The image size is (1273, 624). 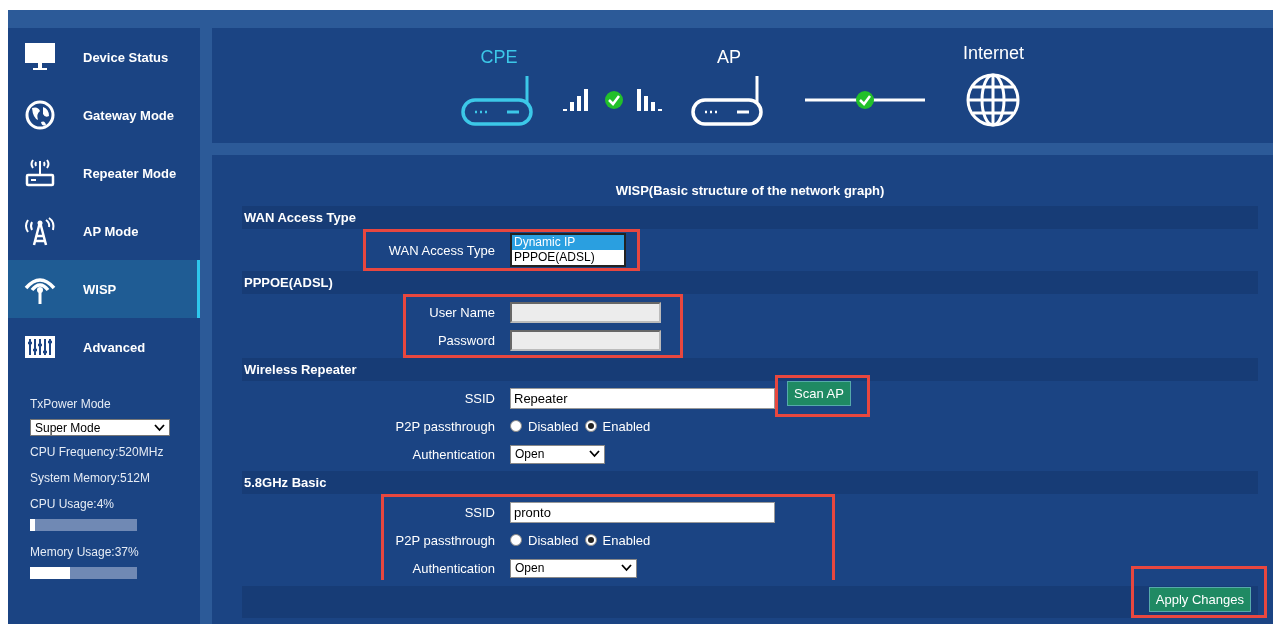 I want to click on node-label: Internet, so click(x=993, y=53).